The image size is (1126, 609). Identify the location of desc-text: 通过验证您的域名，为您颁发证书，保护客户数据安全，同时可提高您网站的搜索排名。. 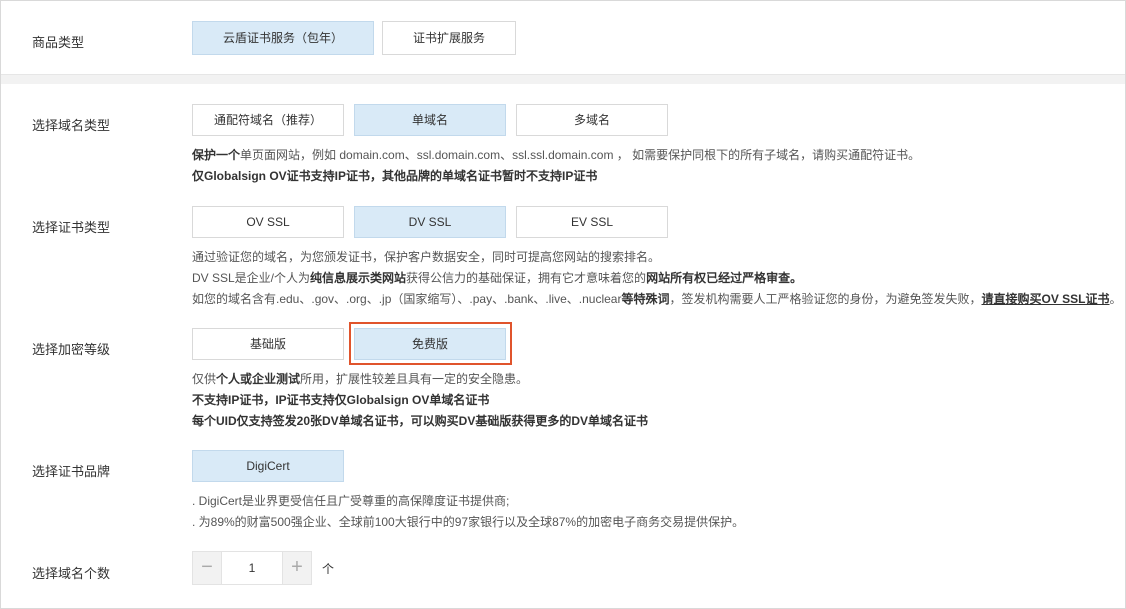
(426, 257).